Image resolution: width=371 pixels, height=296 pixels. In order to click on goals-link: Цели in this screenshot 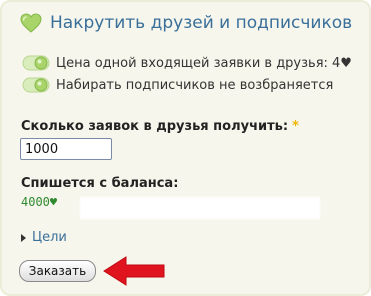, I will do `click(44, 237)`.